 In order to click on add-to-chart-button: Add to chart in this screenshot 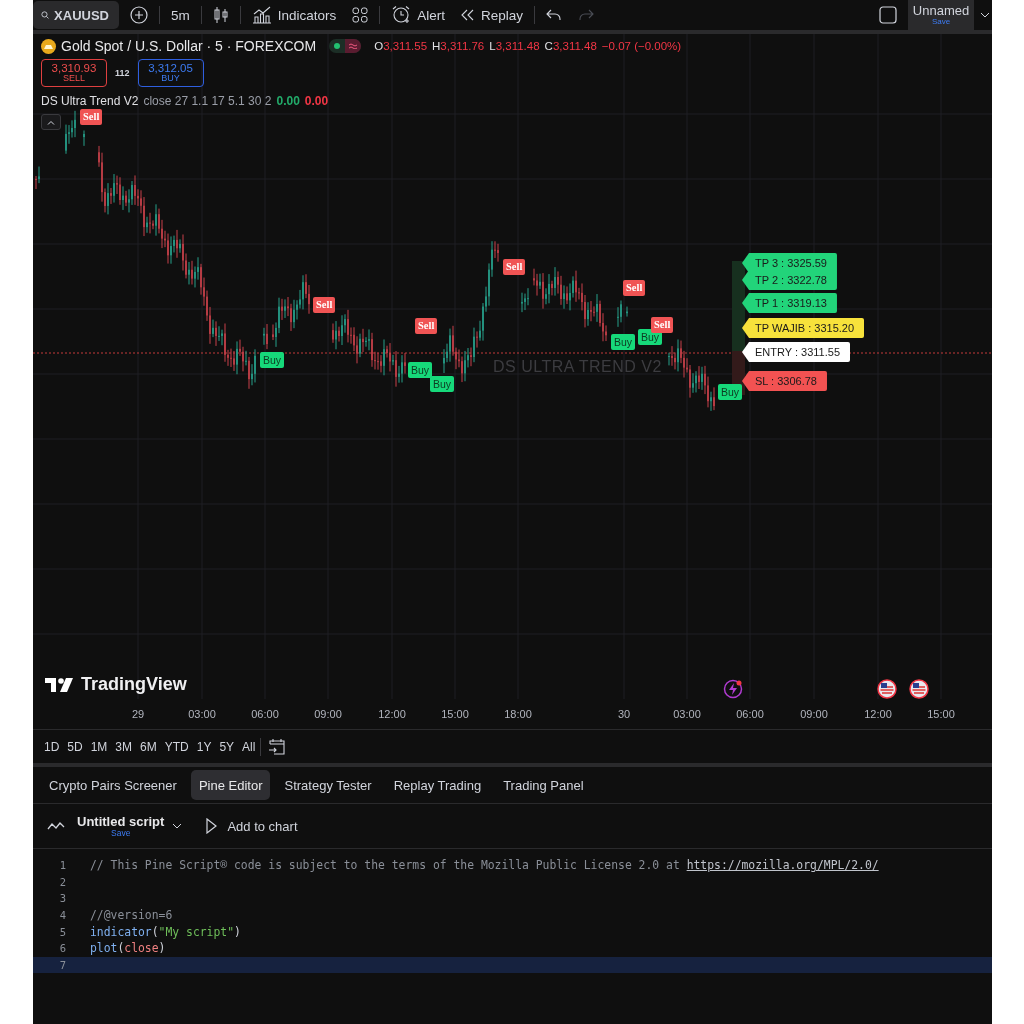, I will do `click(252, 826)`.